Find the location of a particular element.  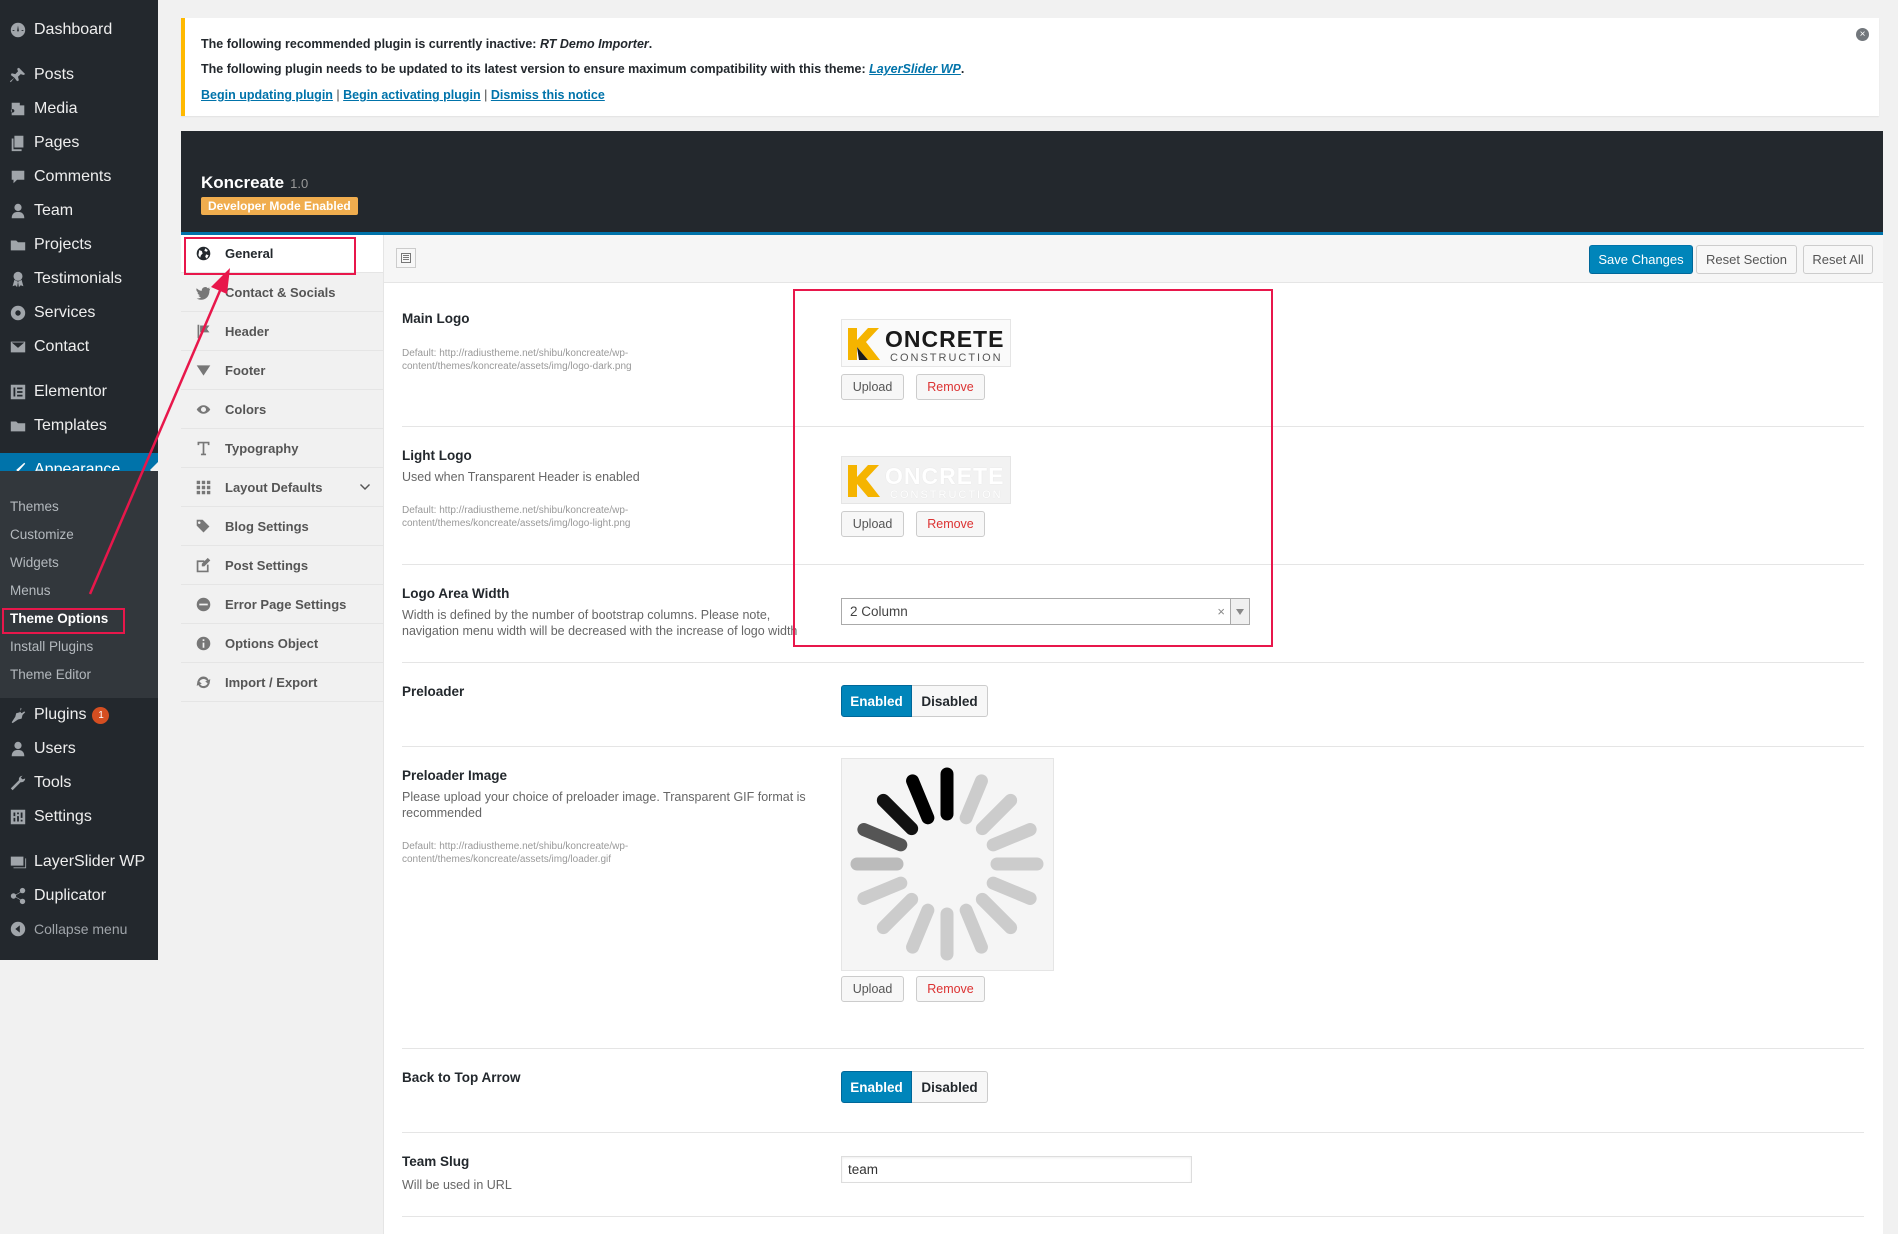

save-changes-button: Save Changes is located at coordinates (1641, 259).